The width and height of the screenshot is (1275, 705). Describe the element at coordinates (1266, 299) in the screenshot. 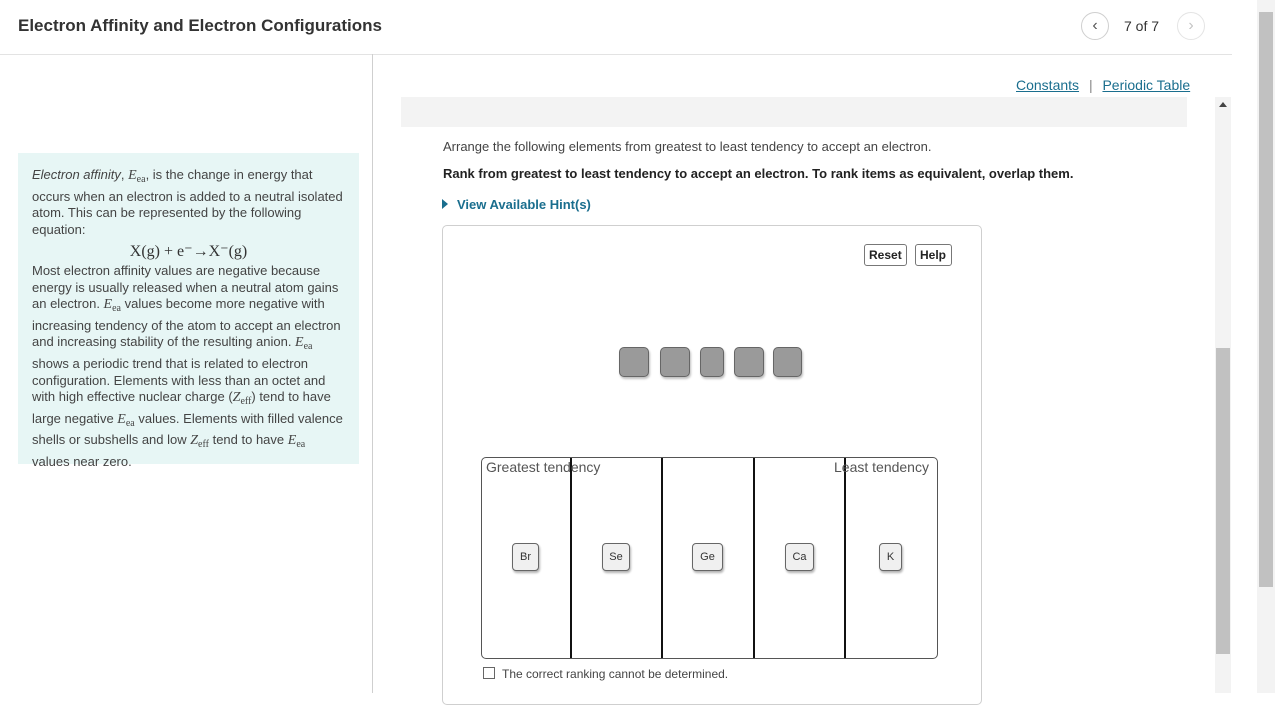

I see `page-scroll-thumb` at that location.